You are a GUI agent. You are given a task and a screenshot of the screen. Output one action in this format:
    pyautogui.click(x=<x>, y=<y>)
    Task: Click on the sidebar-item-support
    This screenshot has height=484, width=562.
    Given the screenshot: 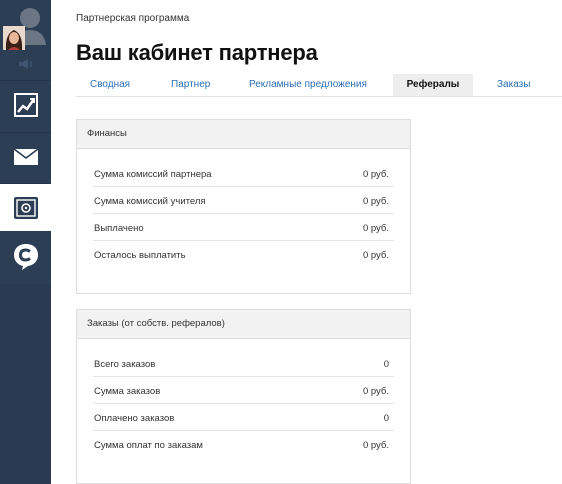 What is the action you would take?
    pyautogui.click(x=25, y=256)
    